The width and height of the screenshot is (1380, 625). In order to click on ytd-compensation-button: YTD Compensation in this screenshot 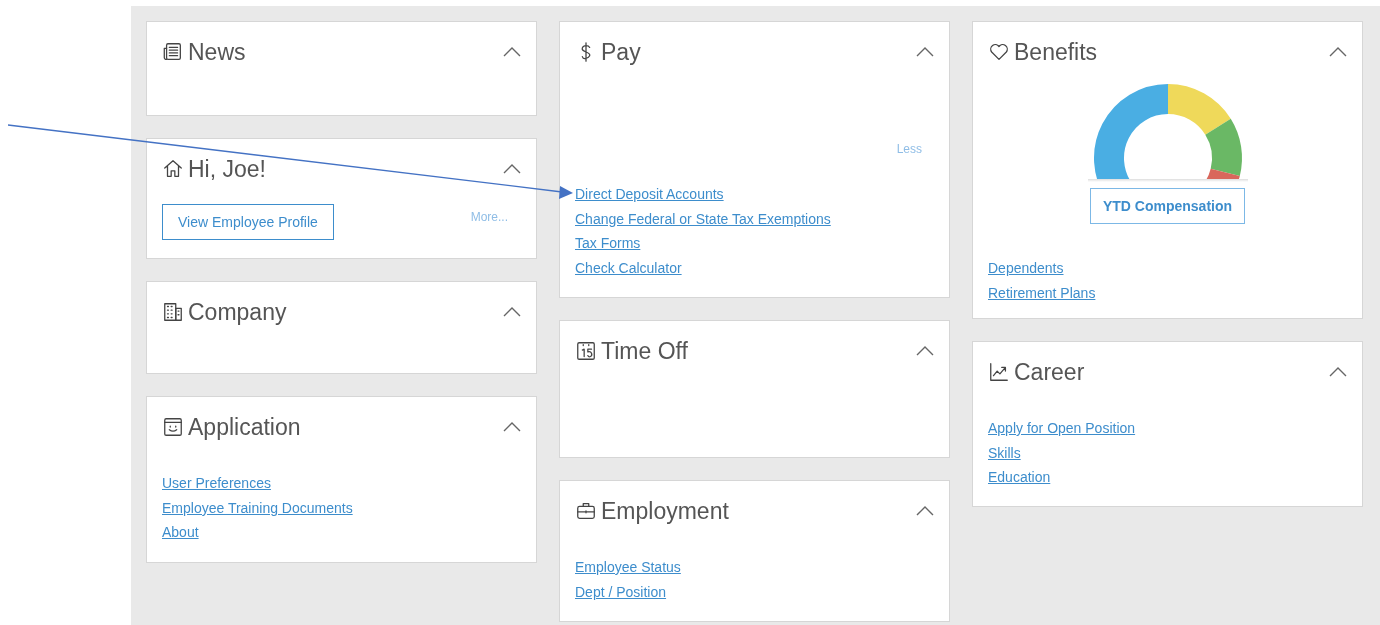, I will do `click(1167, 206)`.